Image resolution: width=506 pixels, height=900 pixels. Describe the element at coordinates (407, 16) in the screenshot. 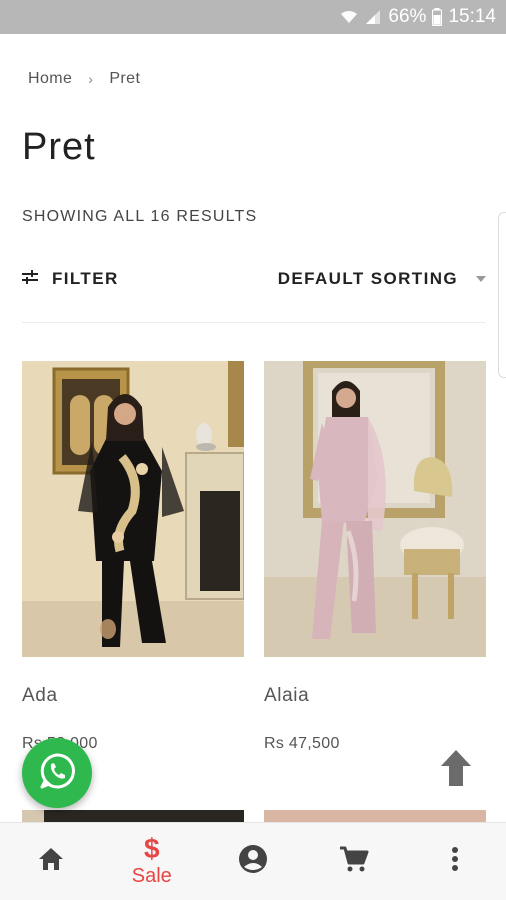

I see `battery-percent: 66%` at that location.